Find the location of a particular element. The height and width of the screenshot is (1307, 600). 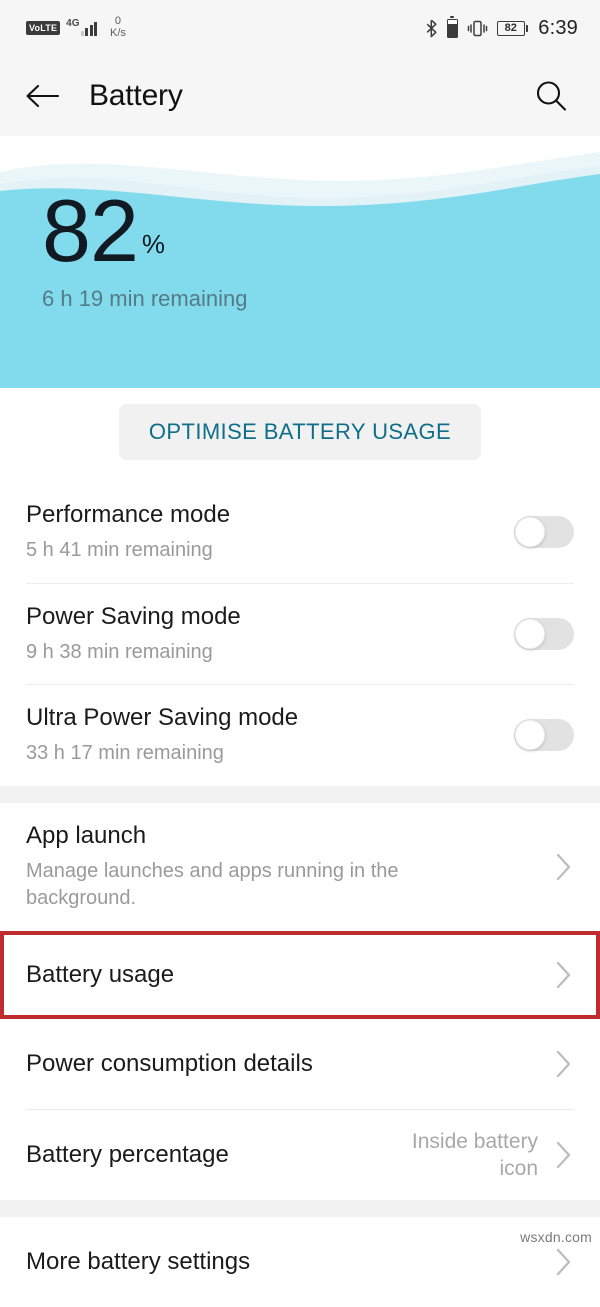

row-more-battery-settings: More battery settings is located at coordinates (300, 1261).